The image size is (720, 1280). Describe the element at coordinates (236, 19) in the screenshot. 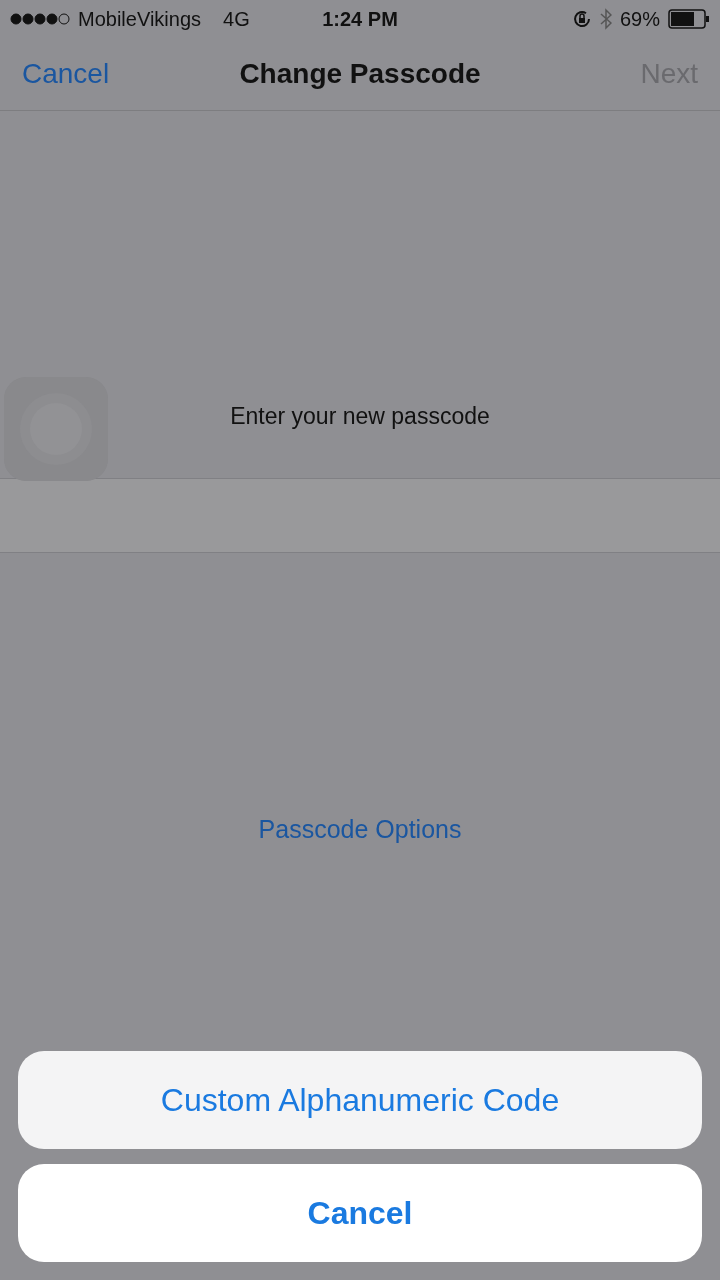

I see `network-type: 4G` at that location.